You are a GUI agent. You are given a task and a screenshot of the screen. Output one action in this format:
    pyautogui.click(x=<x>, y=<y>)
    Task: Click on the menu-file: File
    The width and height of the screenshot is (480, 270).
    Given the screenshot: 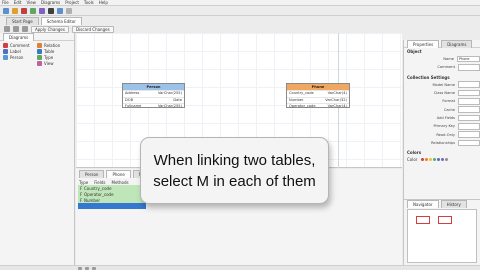 What is the action you would take?
    pyautogui.click(x=5, y=2)
    